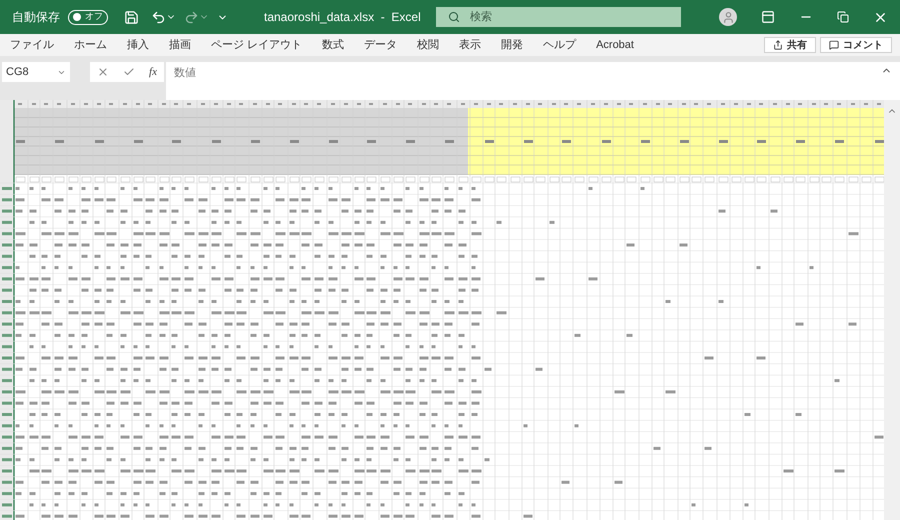 The width and height of the screenshot is (900, 520). What do you see at coordinates (180, 45) in the screenshot?
I see `menu-tab: 描画` at bounding box center [180, 45].